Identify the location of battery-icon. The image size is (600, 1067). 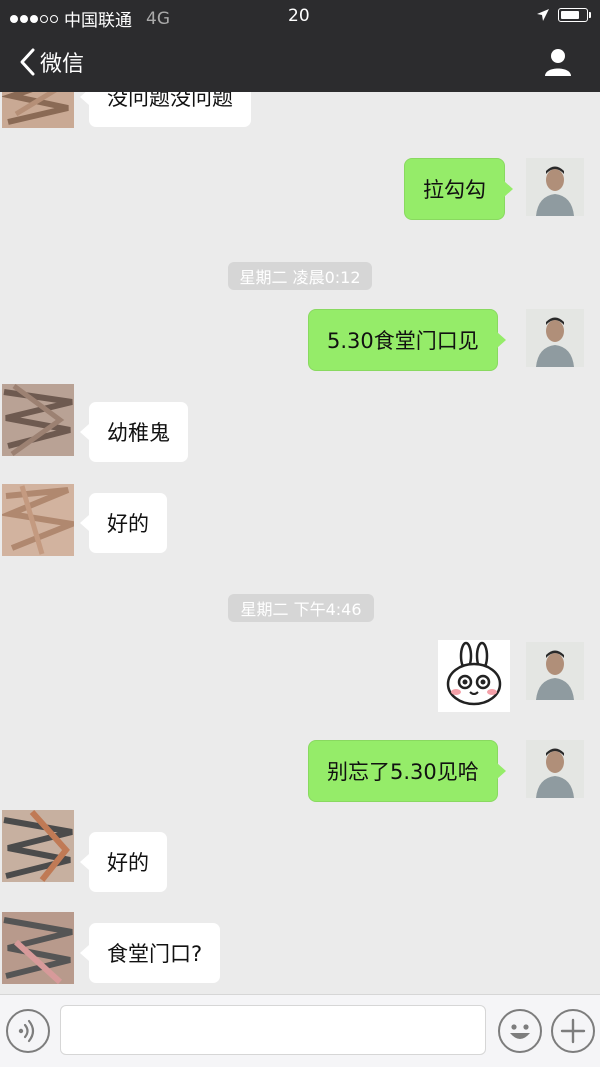
(574, 15).